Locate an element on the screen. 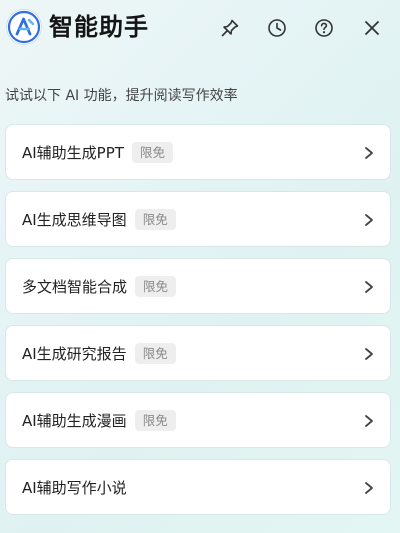  feature-item-label: 多文档智能合成 限免 is located at coordinates (99, 287).